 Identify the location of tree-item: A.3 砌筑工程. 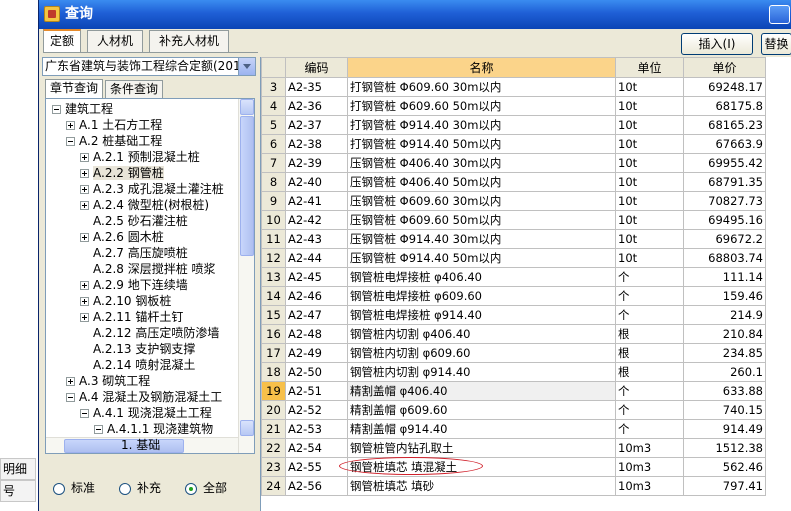
(108, 381).